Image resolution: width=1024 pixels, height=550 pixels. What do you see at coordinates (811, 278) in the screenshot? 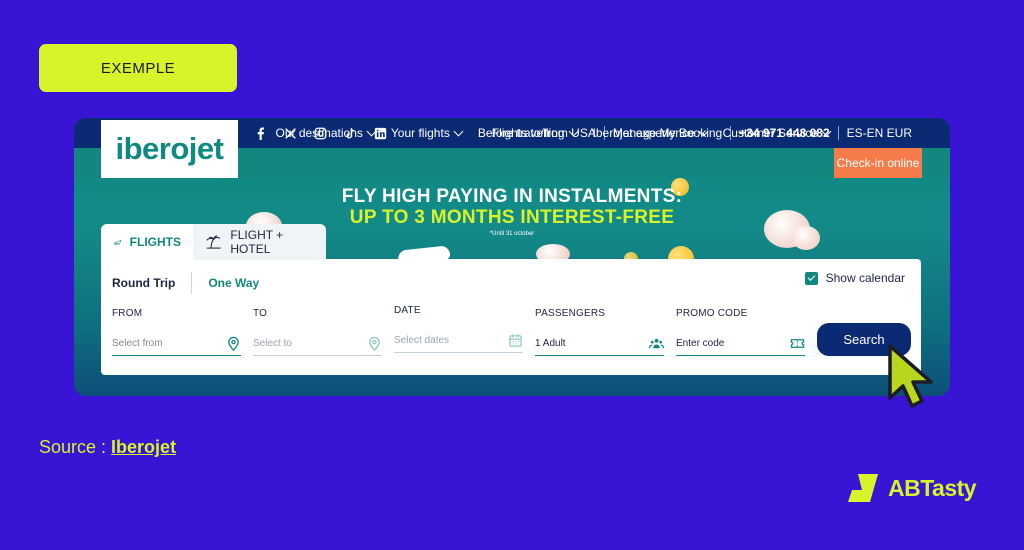
I see `show-calendar-checkbox` at bounding box center [811, 278].